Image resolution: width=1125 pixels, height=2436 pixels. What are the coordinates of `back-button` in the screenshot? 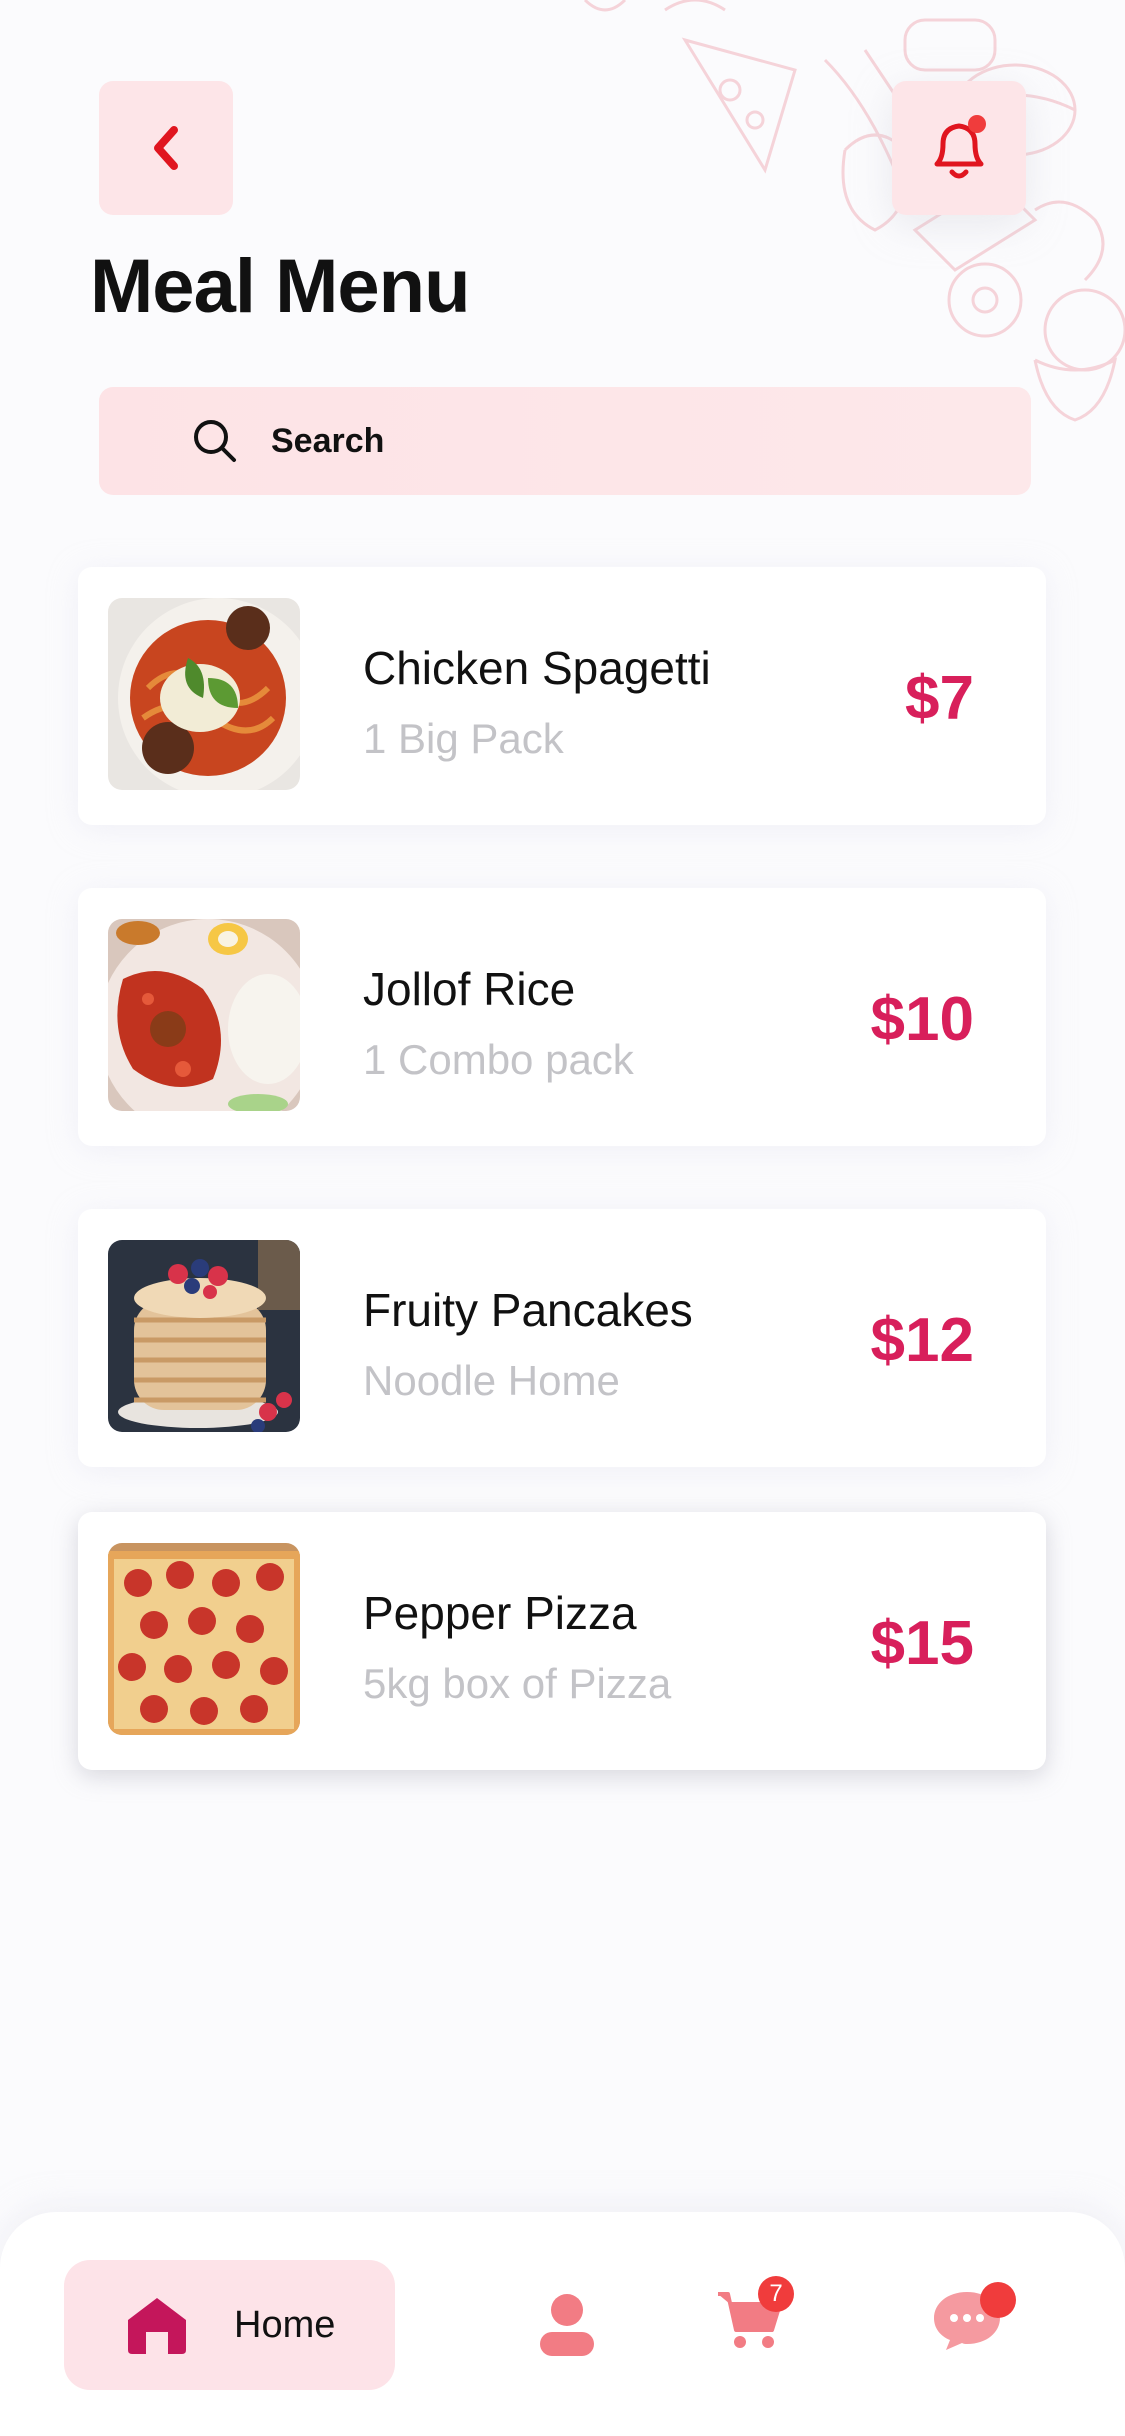 It's located at (166, 148).